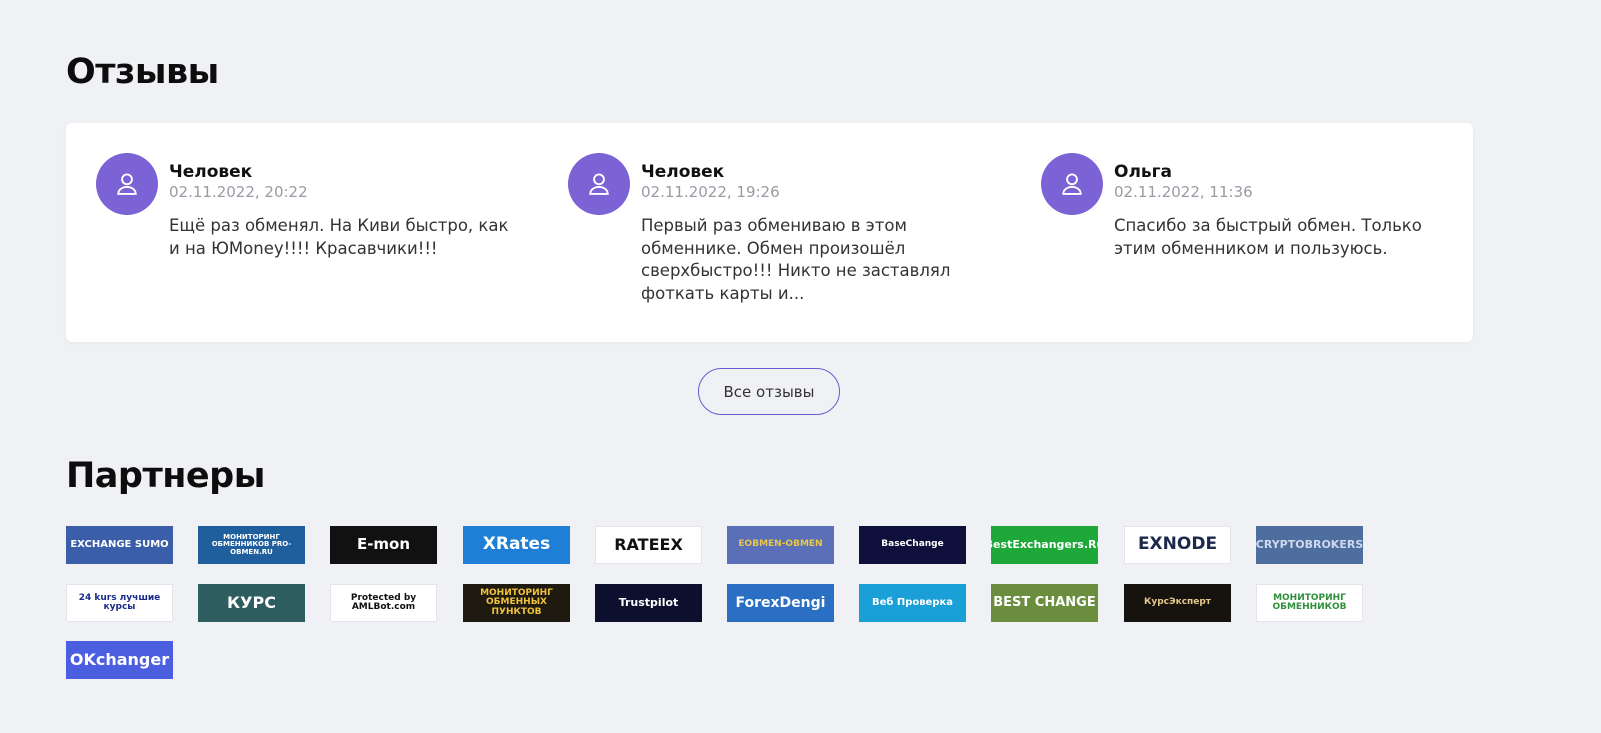  What do you see at coordinates (780, 603) in the screenshot?
I see `partner-logo: ForexDengi` at bounding box center [780, 603].